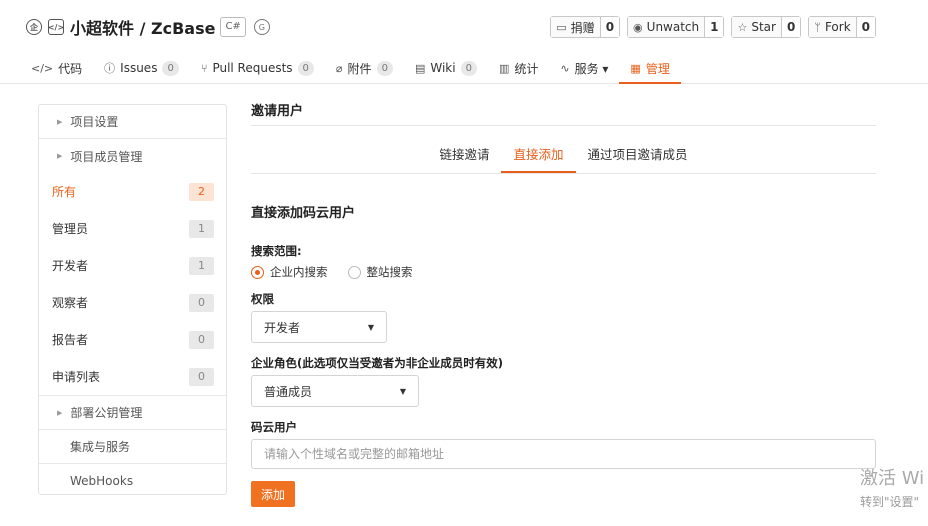 The image size is (928, 526). I want to click on page-title: 邀请用户, so click(563, 112).